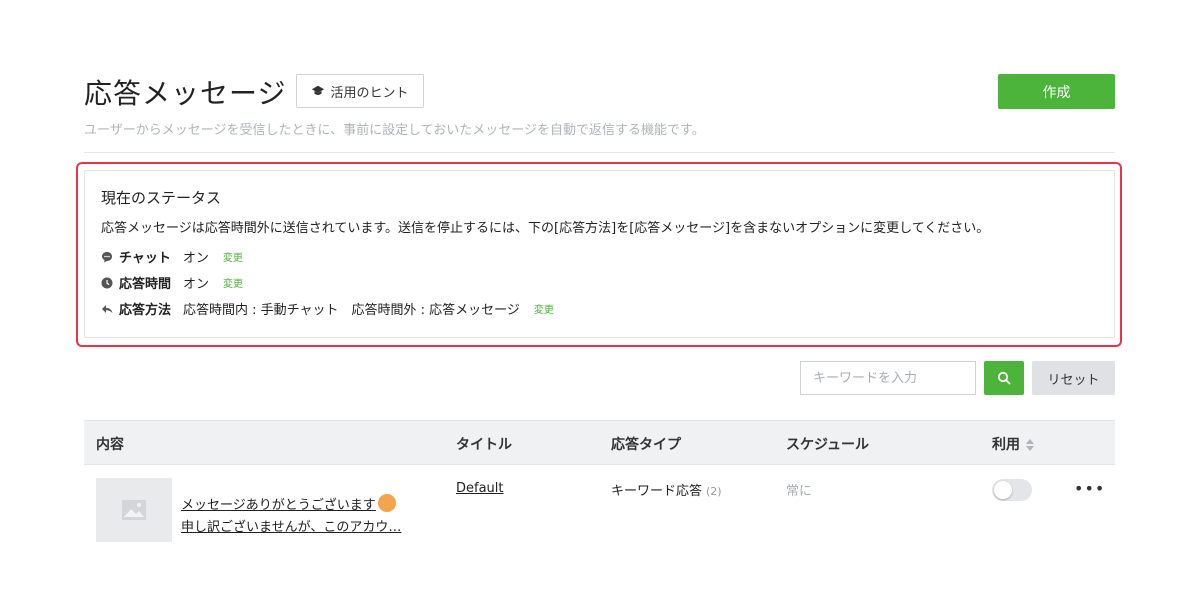  I want to click on table-header: 内容 タイトル 応答タイプ スケジュール 利用, so click(599, 442).